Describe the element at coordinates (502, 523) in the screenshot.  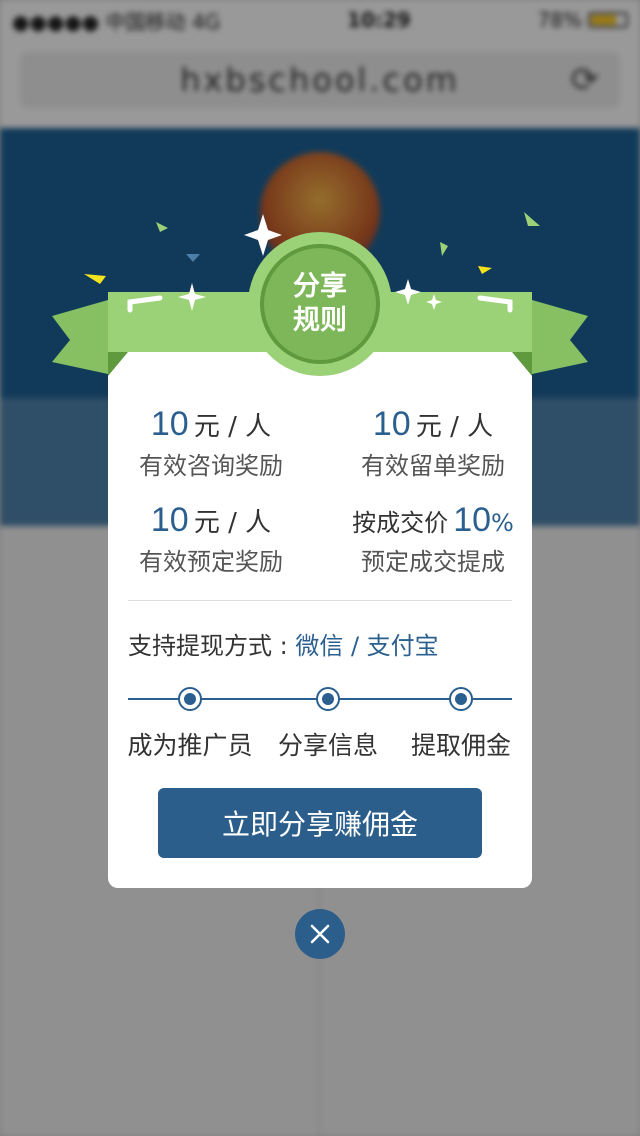
I see `reward-unit: %` at that location.